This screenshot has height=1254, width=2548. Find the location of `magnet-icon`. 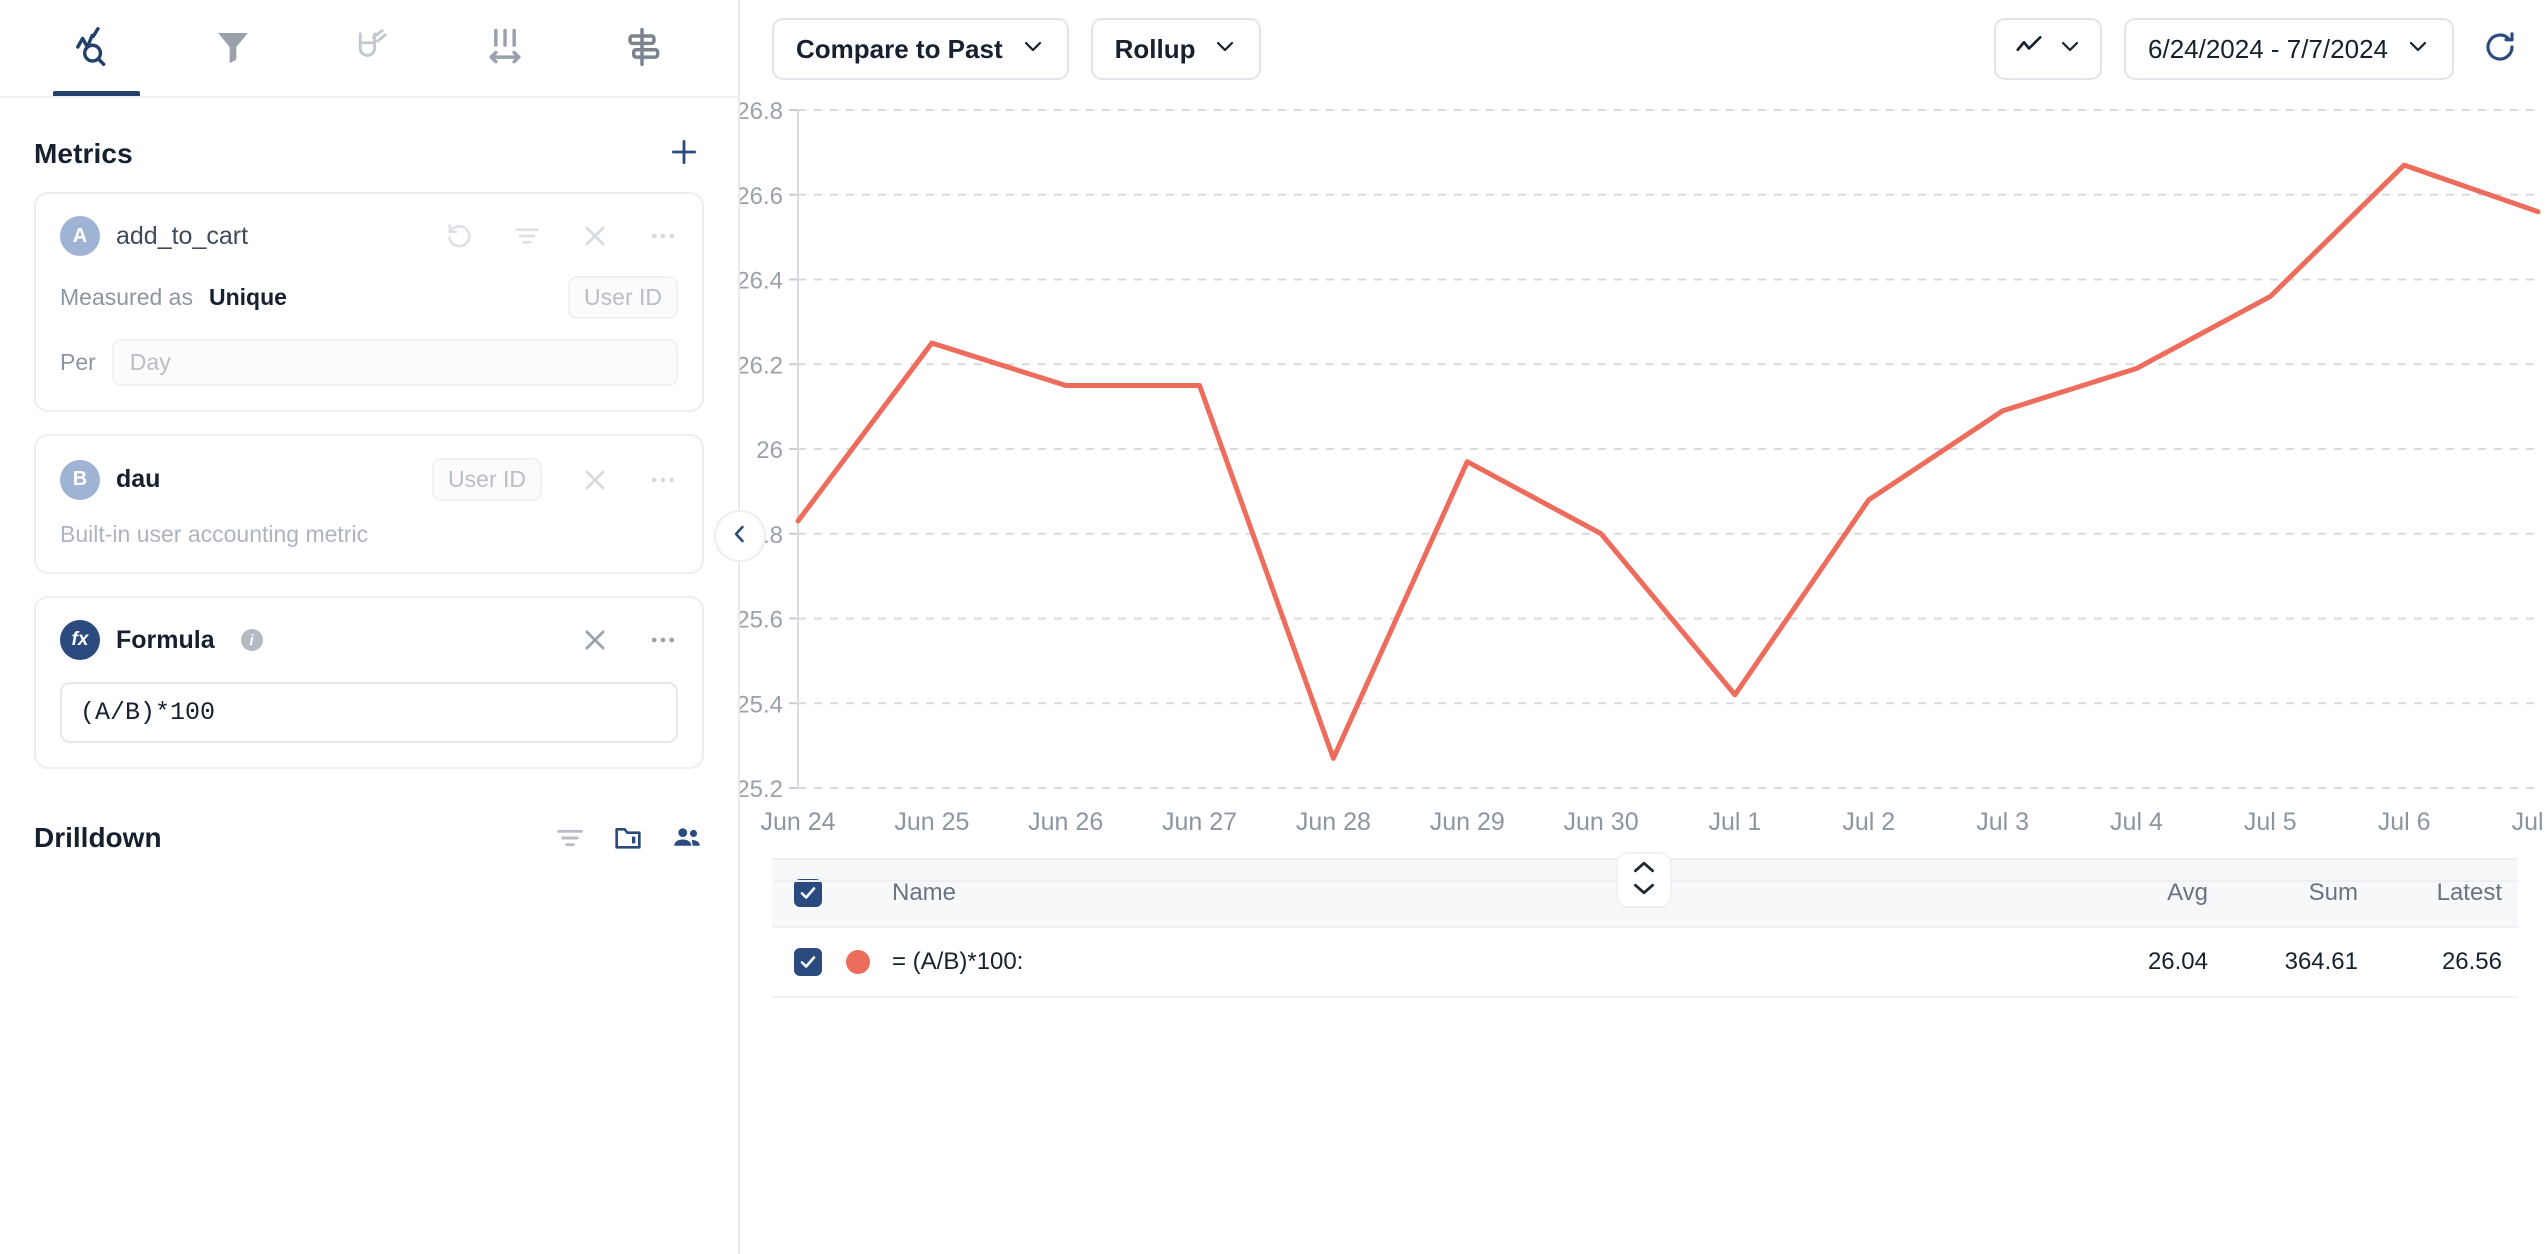

magnet-icon is located at coordinates (369, 47).